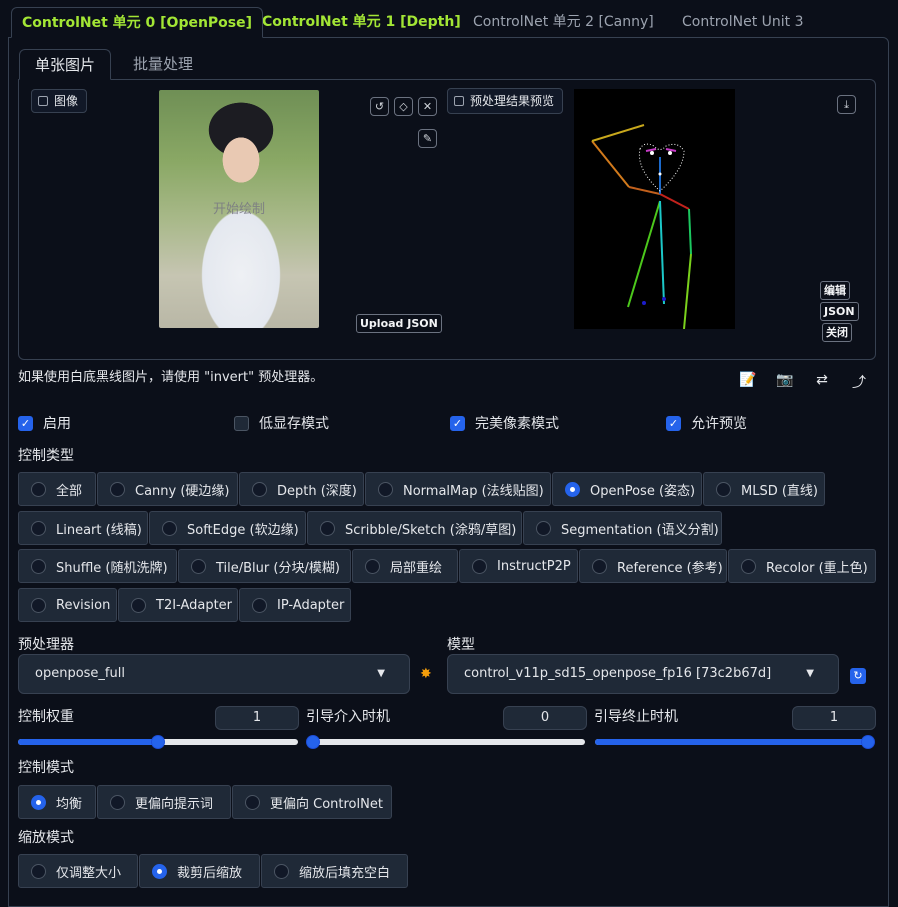  What do you see at coordinates (46, 768) in the screenshot?
I see `control-mode-label: 控制模式` at bounding box center [46, 768].